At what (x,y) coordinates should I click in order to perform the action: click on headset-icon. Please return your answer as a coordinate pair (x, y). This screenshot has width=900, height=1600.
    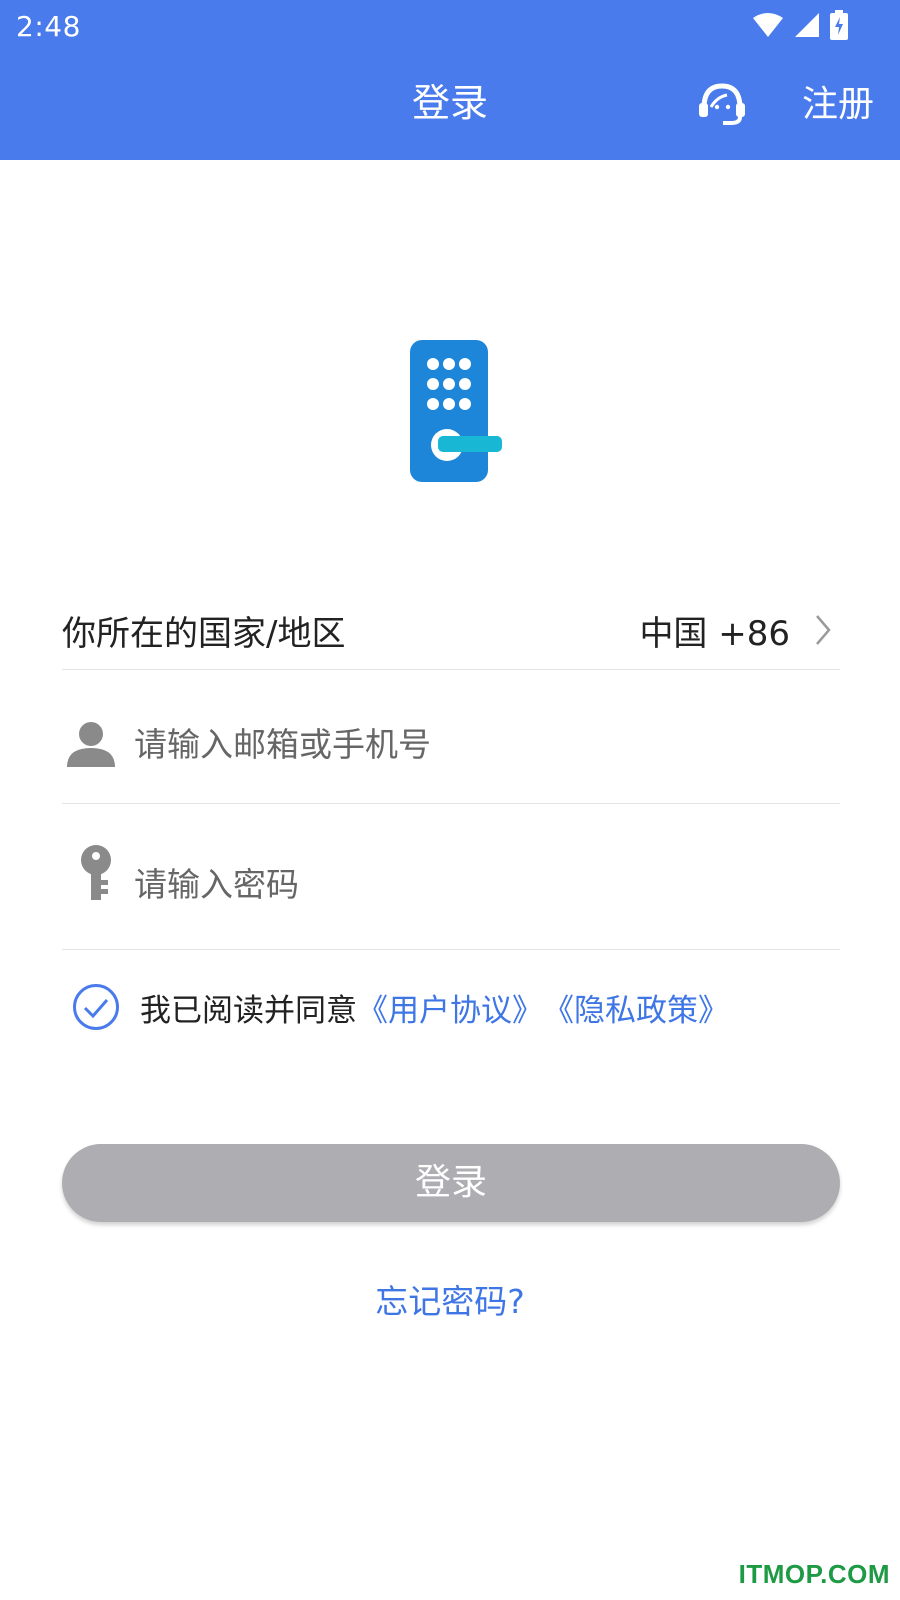
    Looking at the image, I should click on (722, 104).